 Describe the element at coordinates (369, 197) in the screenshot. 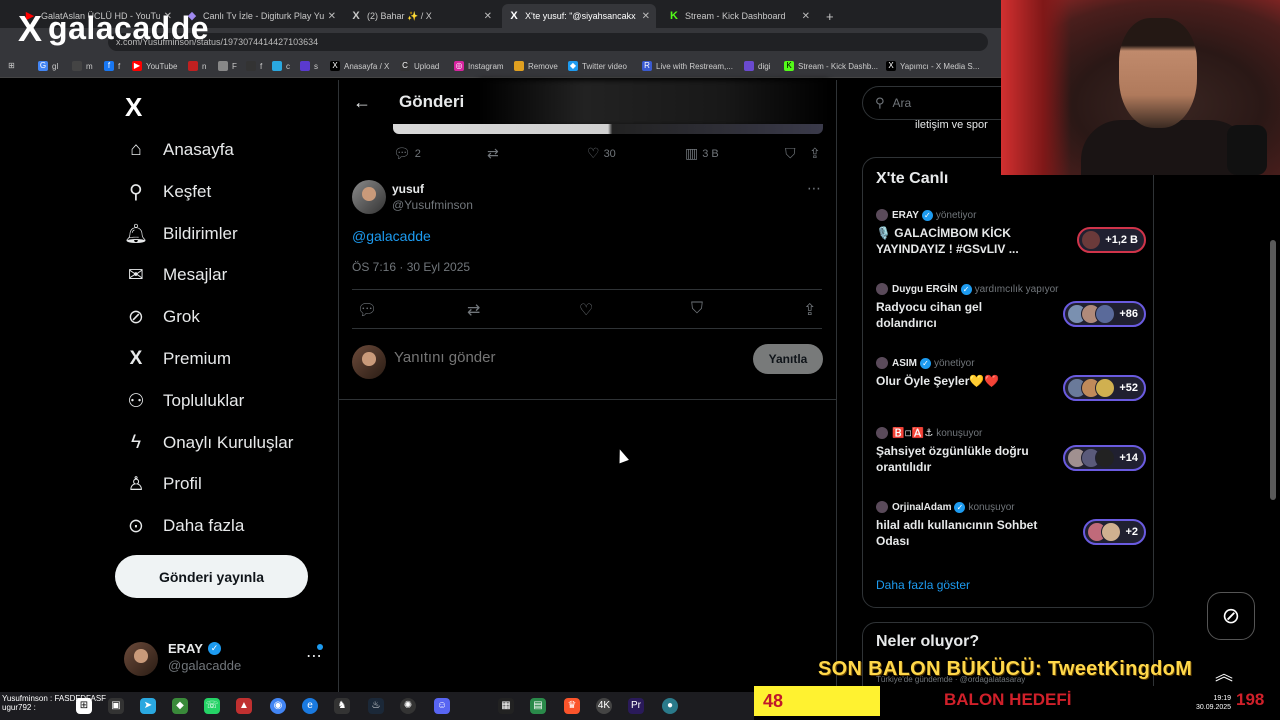

I see `author-avatar` at that location.